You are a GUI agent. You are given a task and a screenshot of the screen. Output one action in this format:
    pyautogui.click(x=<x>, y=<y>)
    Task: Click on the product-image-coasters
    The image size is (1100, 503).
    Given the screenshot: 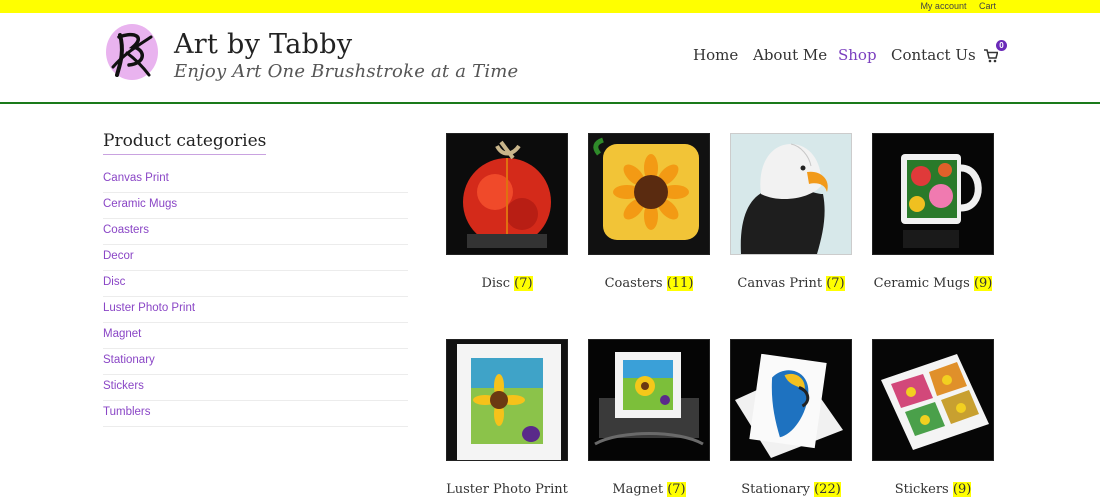 What is the action you would take?
    pyautogui.click(x=649, y=194)
    